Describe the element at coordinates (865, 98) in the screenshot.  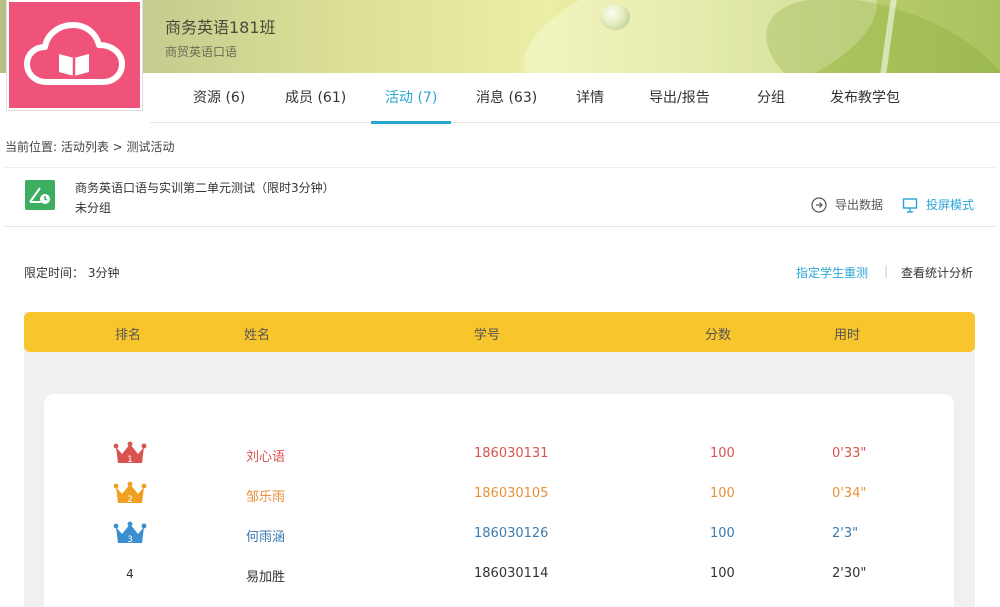
I see `tab-publish-package: 发布教学包` at that location.